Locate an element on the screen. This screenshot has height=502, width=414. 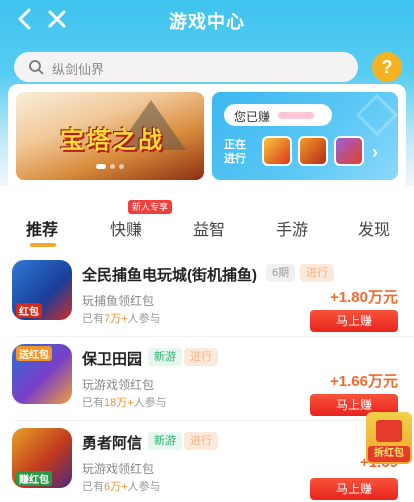
help-button: ? is located at coordinates (387, 67).